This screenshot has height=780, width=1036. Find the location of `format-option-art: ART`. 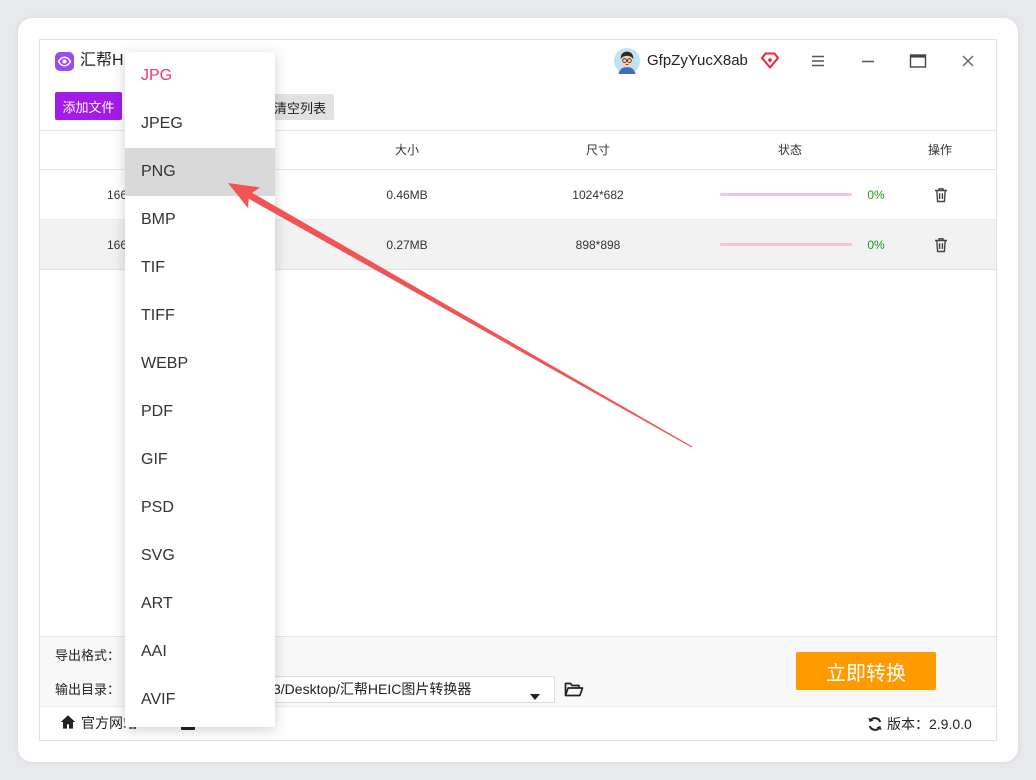

format-option-art: ART is located at coordinates (200, 604).